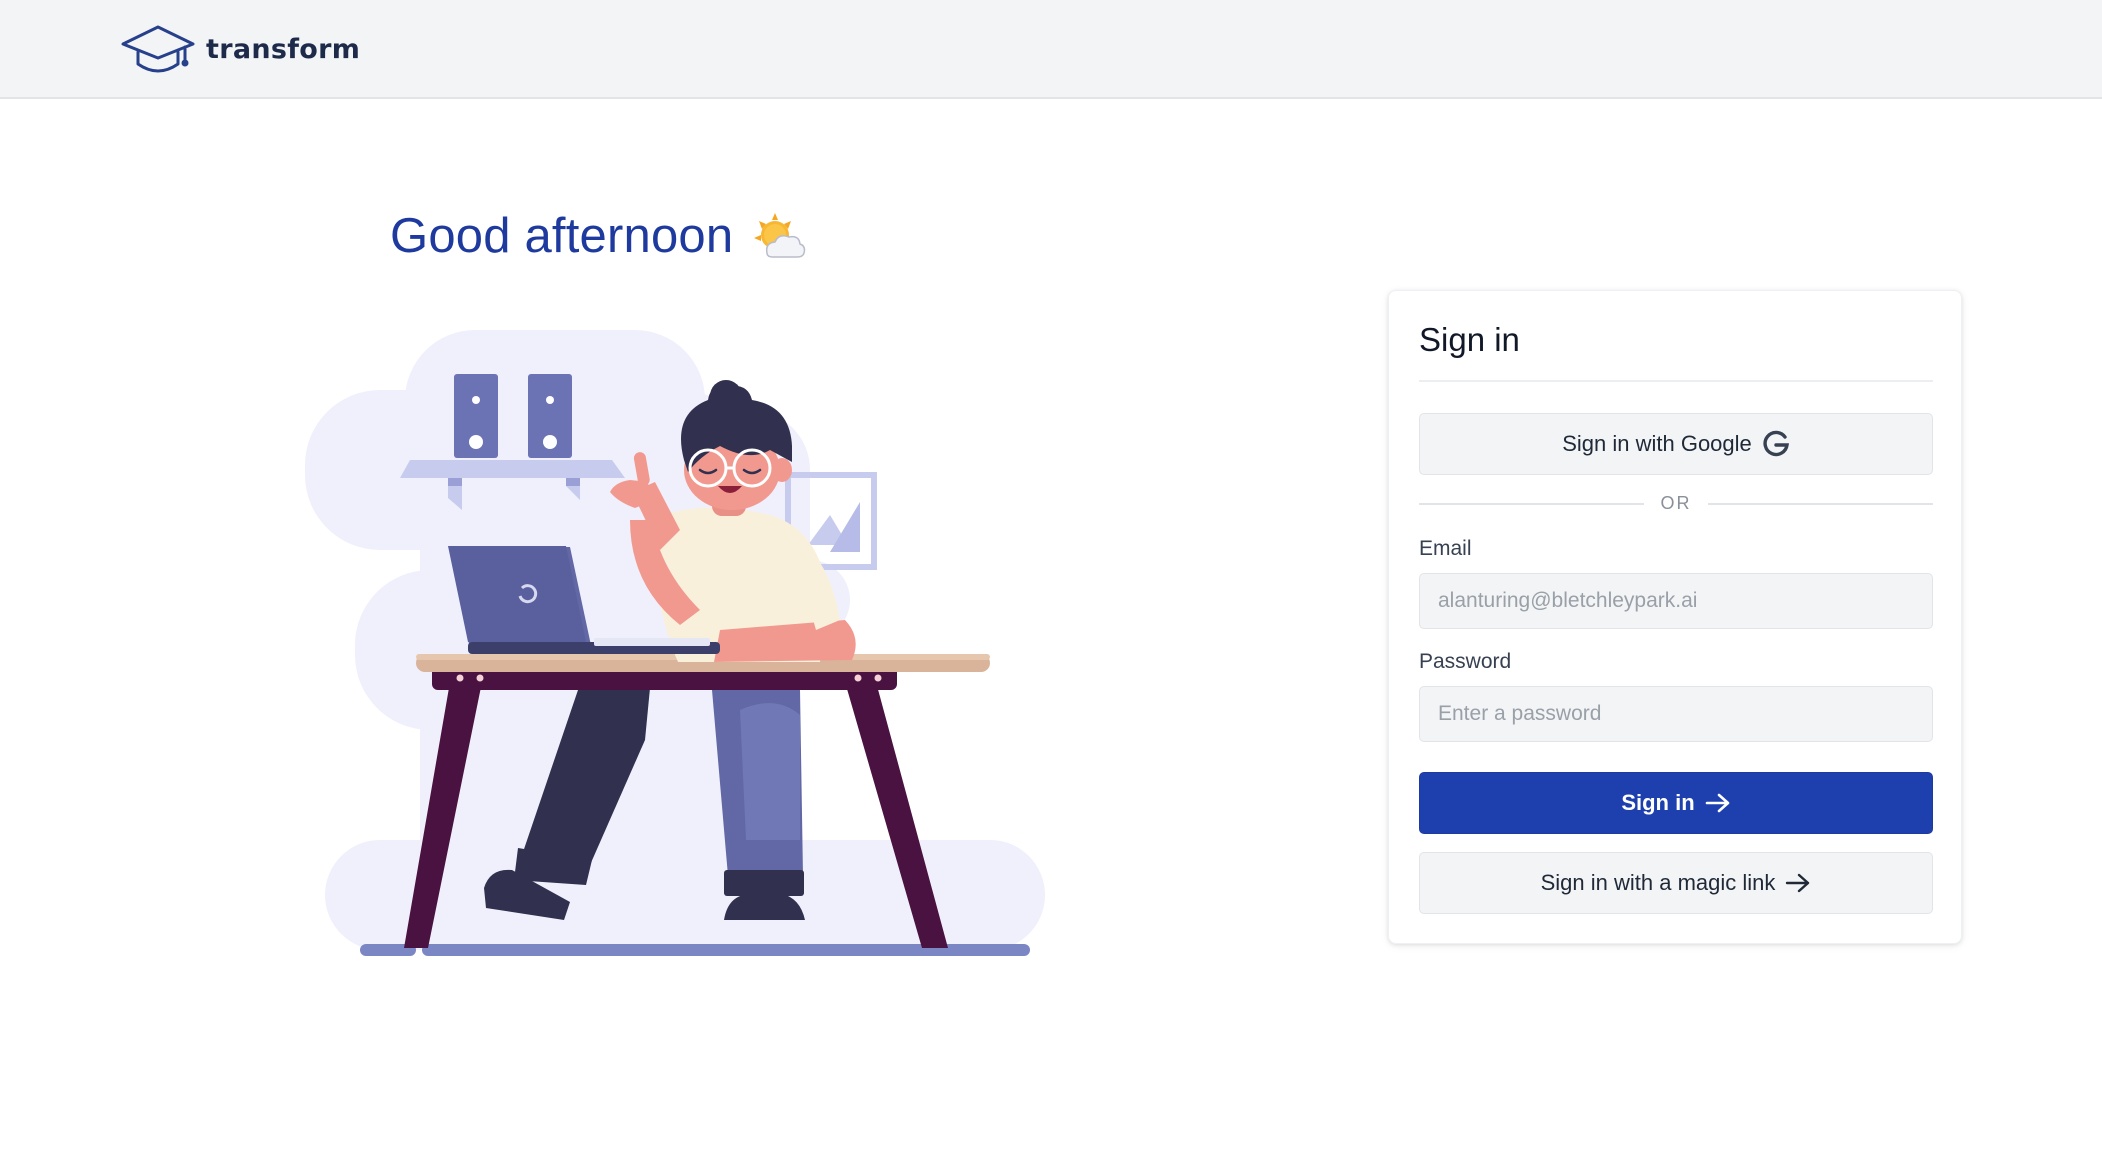 The width and height of the screenshot is (2102, 1172). Describe the element at coordinates (1676, 714) in the screenshot. I see `password-field` at that location.